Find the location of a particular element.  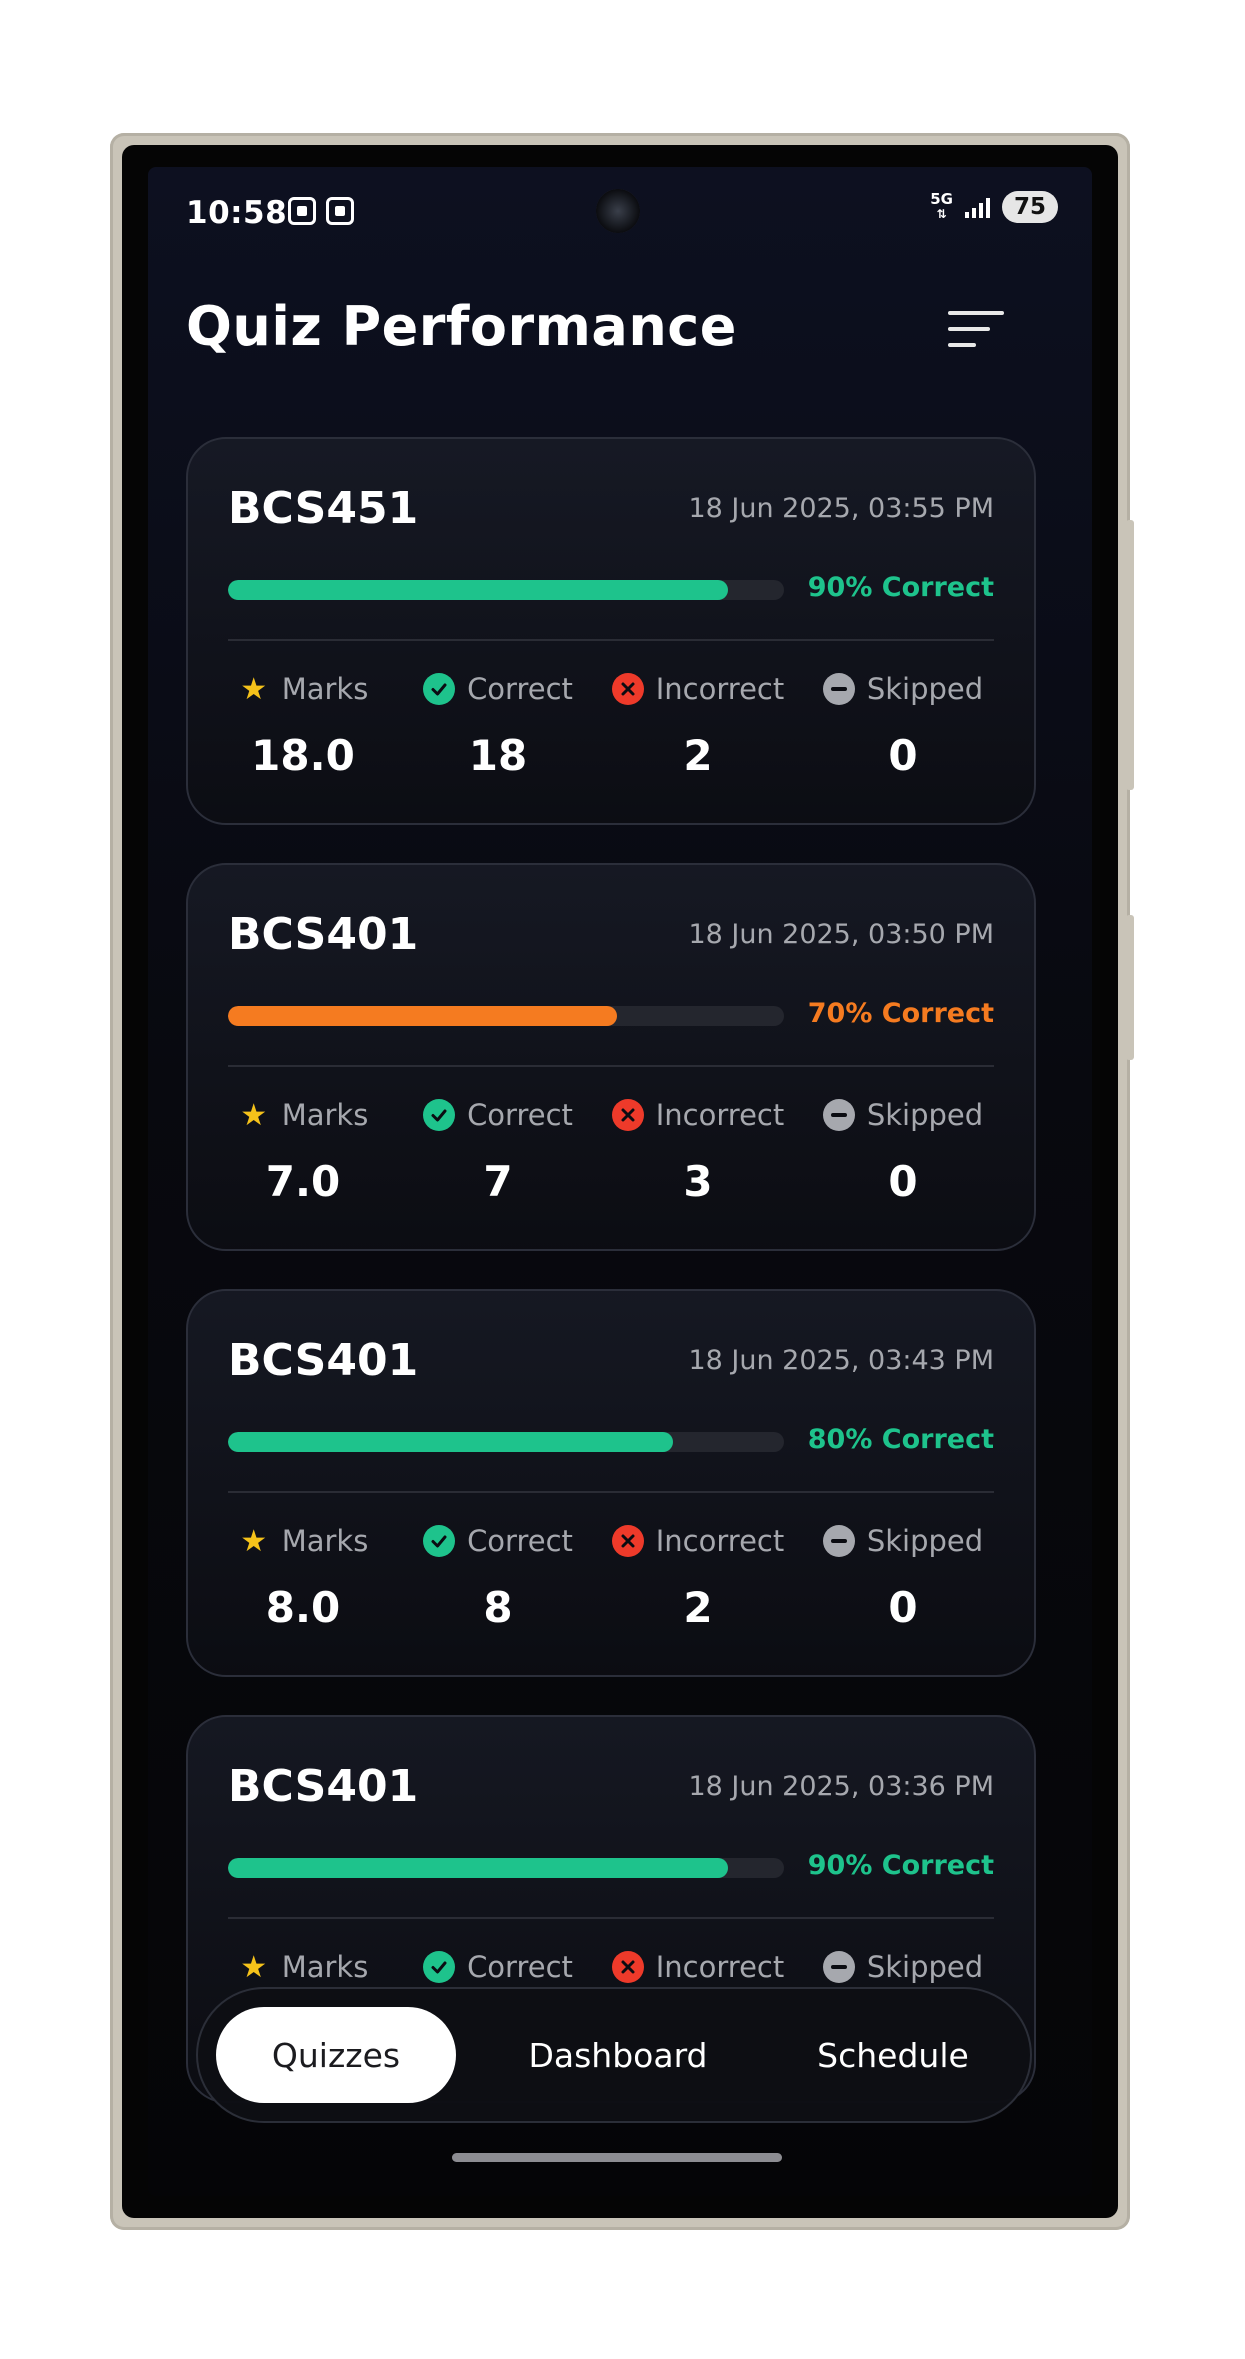

front-camera is located at coordinates (618, 211).